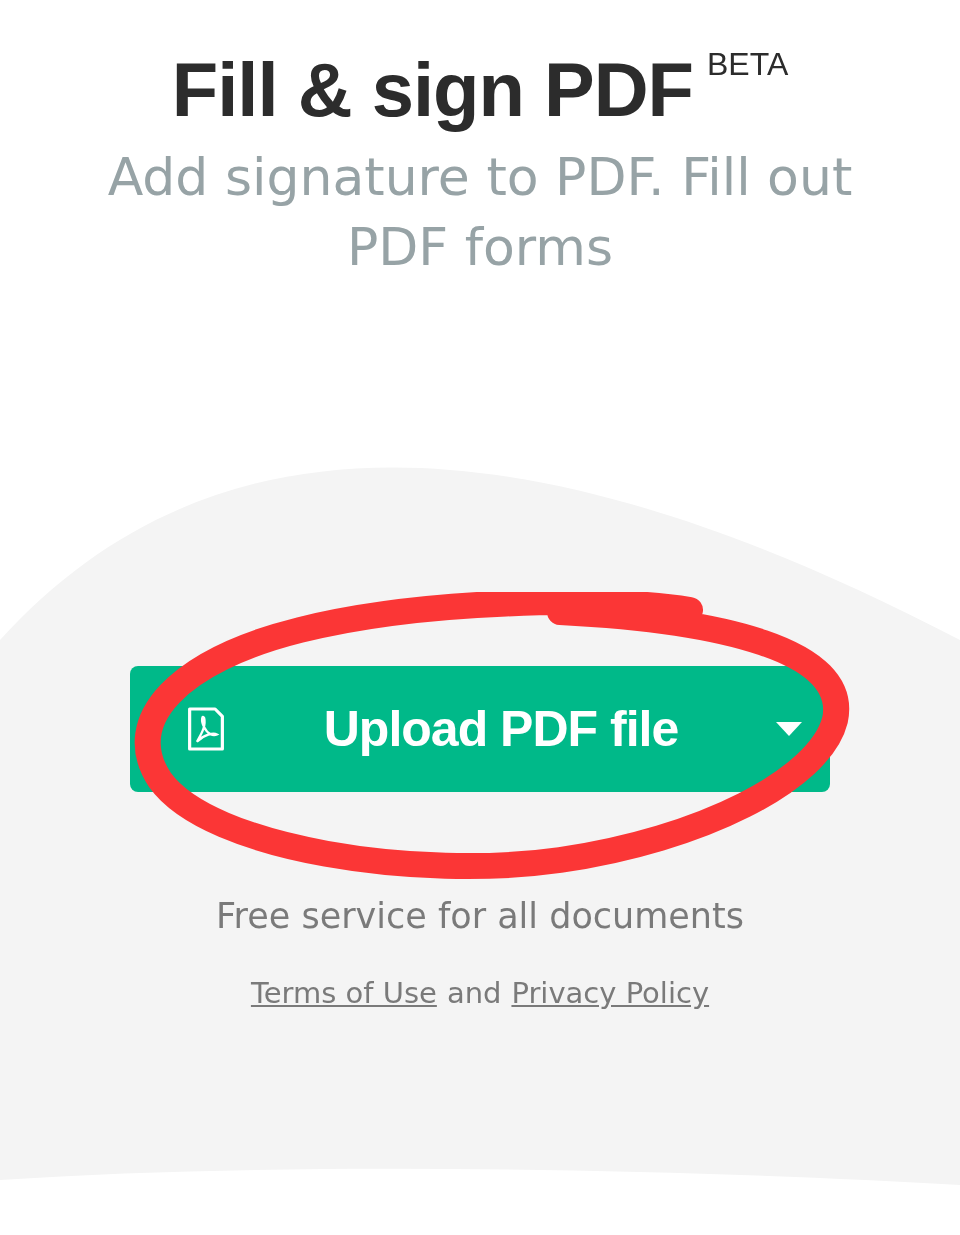 Image resolution: width=960 pixels, height=1235 pixels. I want to click on upload-button: Upload PDF file, so click(480, 729).